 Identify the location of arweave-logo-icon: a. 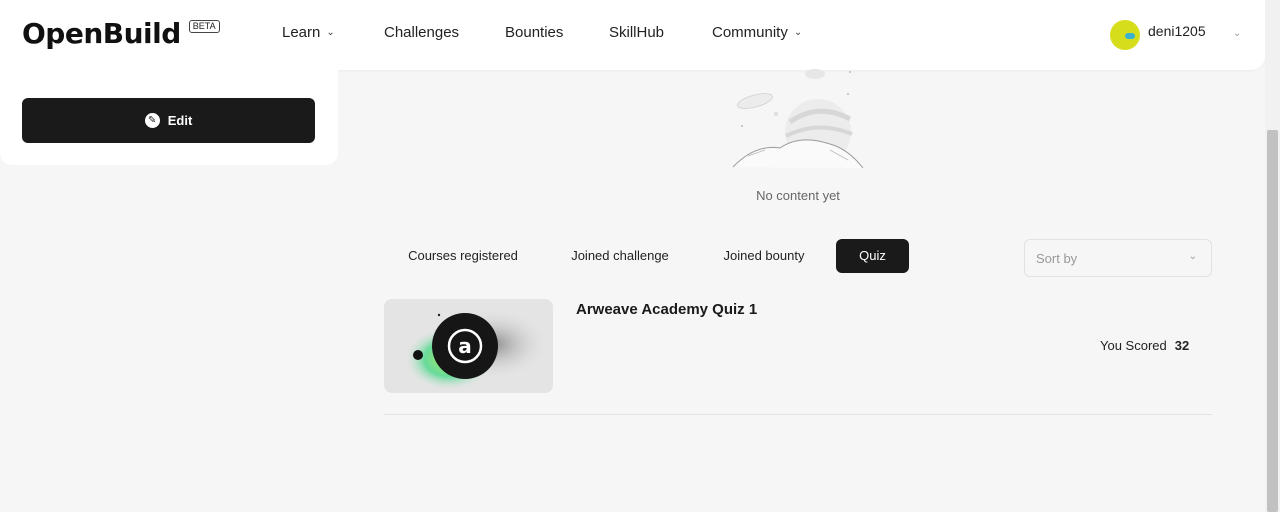
(476, 349).